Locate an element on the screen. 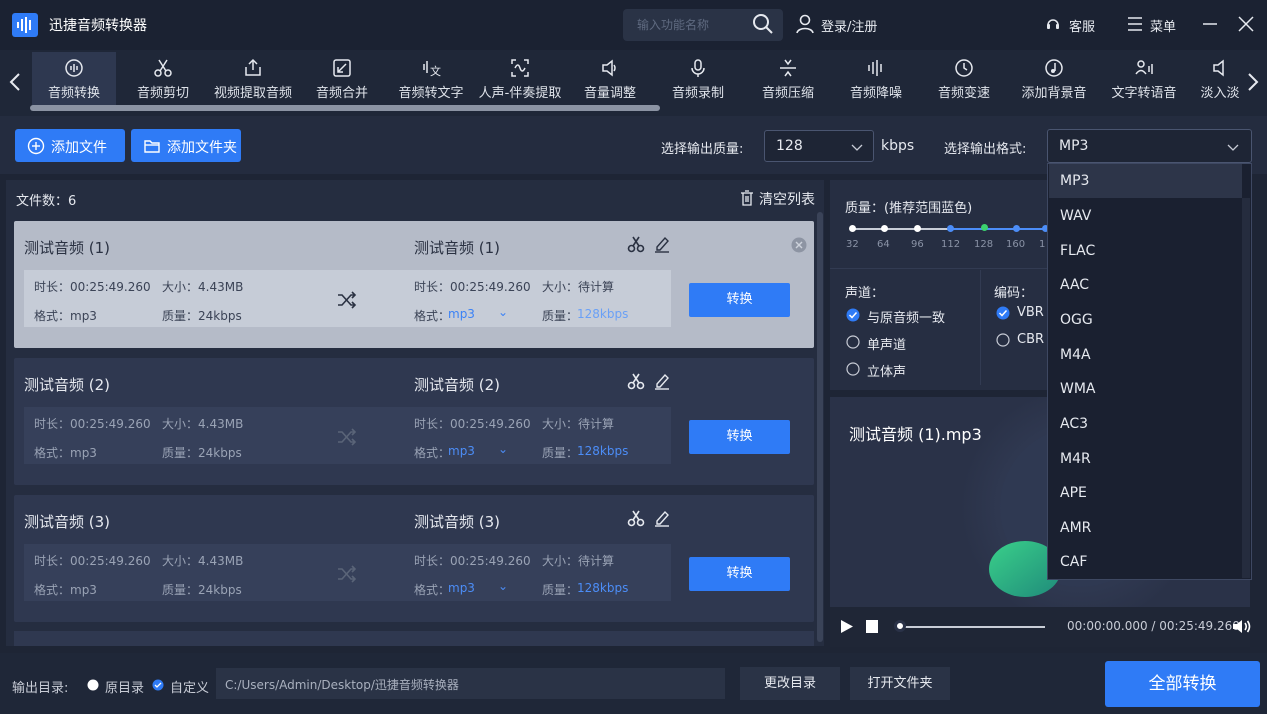  tool-text-to-speech: 文字转语音 is located at coordinates (1144, 79).